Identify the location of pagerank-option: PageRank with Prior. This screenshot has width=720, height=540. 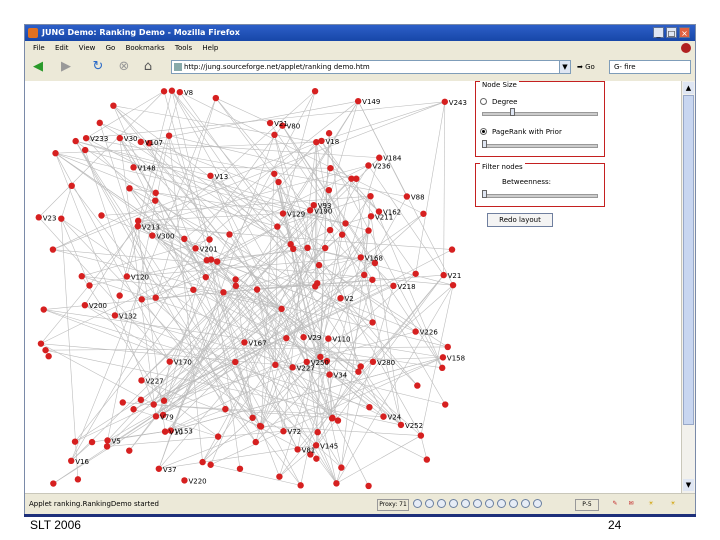
(521, 132).